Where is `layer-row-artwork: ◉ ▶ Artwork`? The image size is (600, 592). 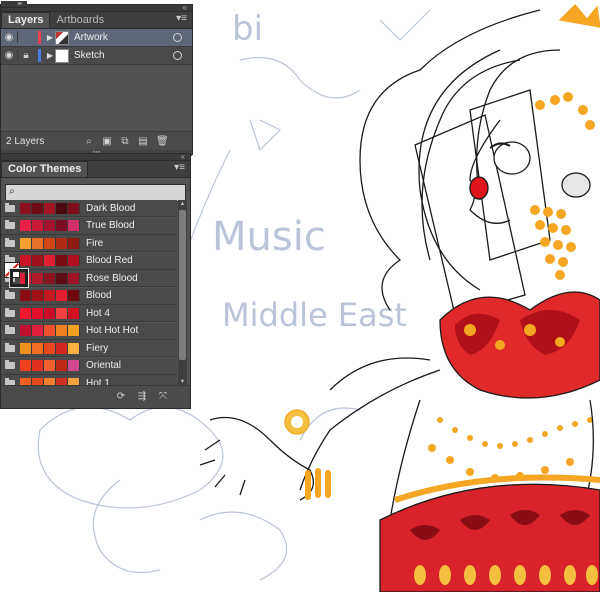
layer-row-artwork: ◉ ▶ Artwork is located at coordinates (96, 38).